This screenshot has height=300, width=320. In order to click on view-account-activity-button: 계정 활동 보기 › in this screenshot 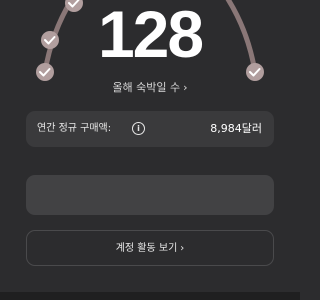, I will do `click(150, 248)`.